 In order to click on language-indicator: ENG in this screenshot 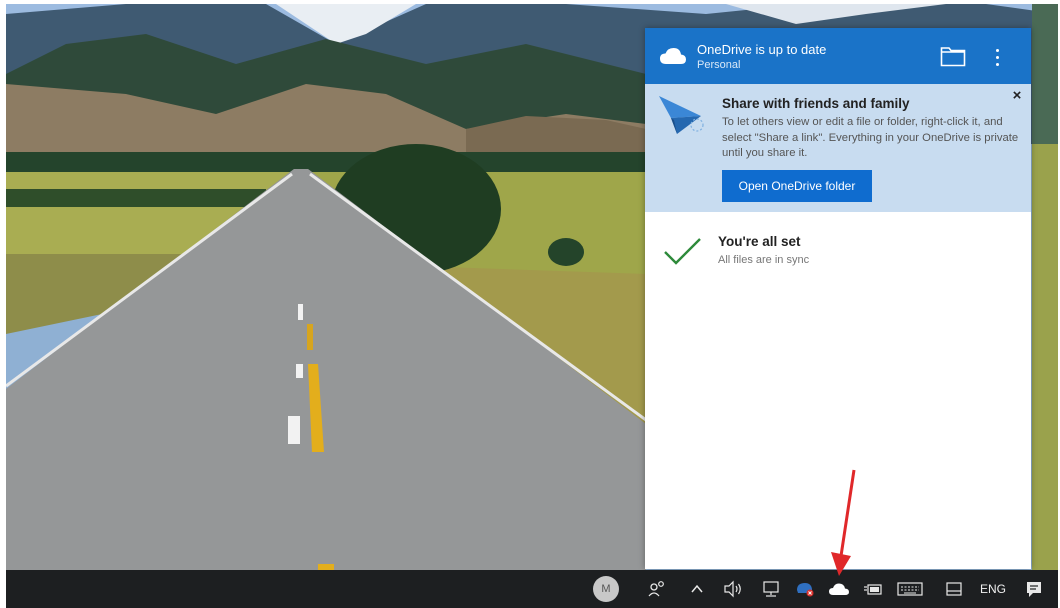, I will do `click(993, 589)`.